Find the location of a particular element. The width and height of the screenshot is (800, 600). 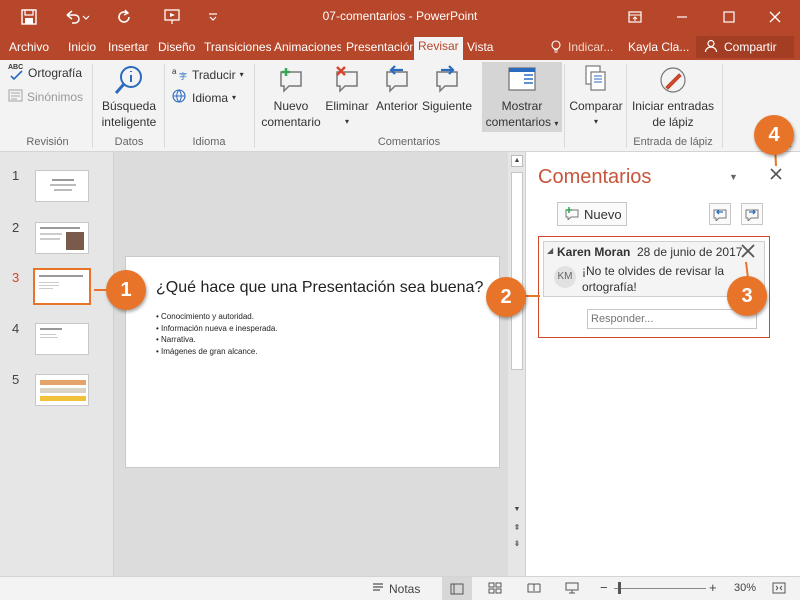

group-label-lapiz: Entrada de lápiz is located at coordinates (673, 142).